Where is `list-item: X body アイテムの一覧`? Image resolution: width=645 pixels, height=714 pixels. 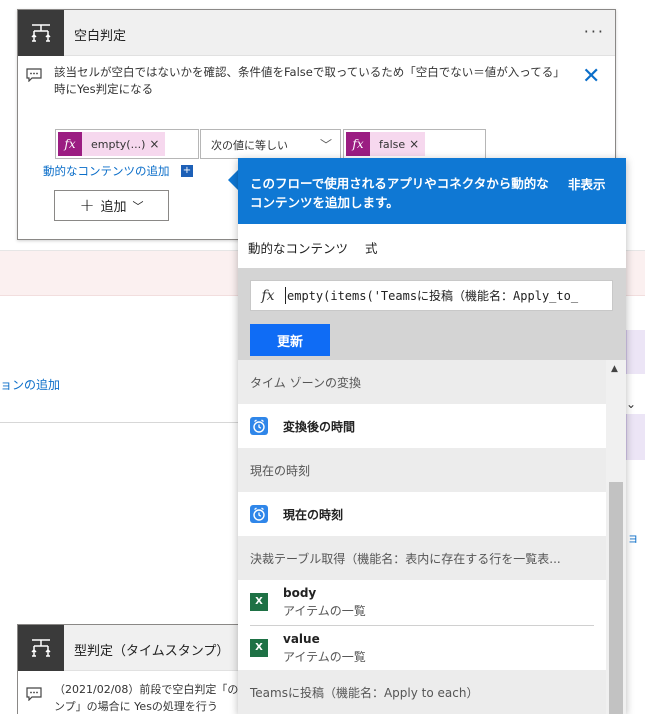 list-item: X body アイテムの一覧 is located at coordinates (422, 602).